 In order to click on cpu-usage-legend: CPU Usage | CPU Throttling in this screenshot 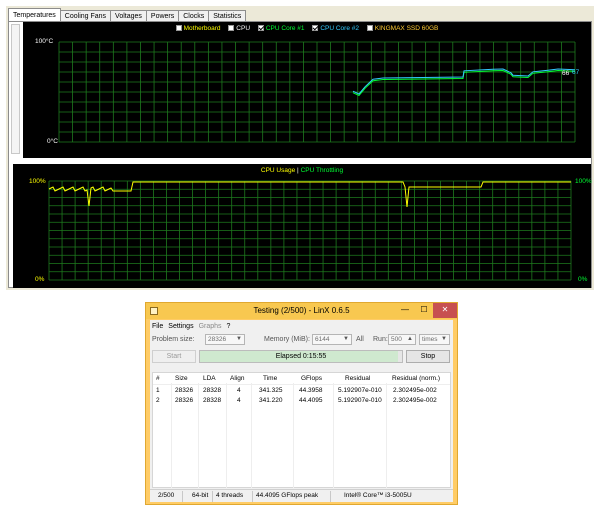, I will do `click(302, 170)`.